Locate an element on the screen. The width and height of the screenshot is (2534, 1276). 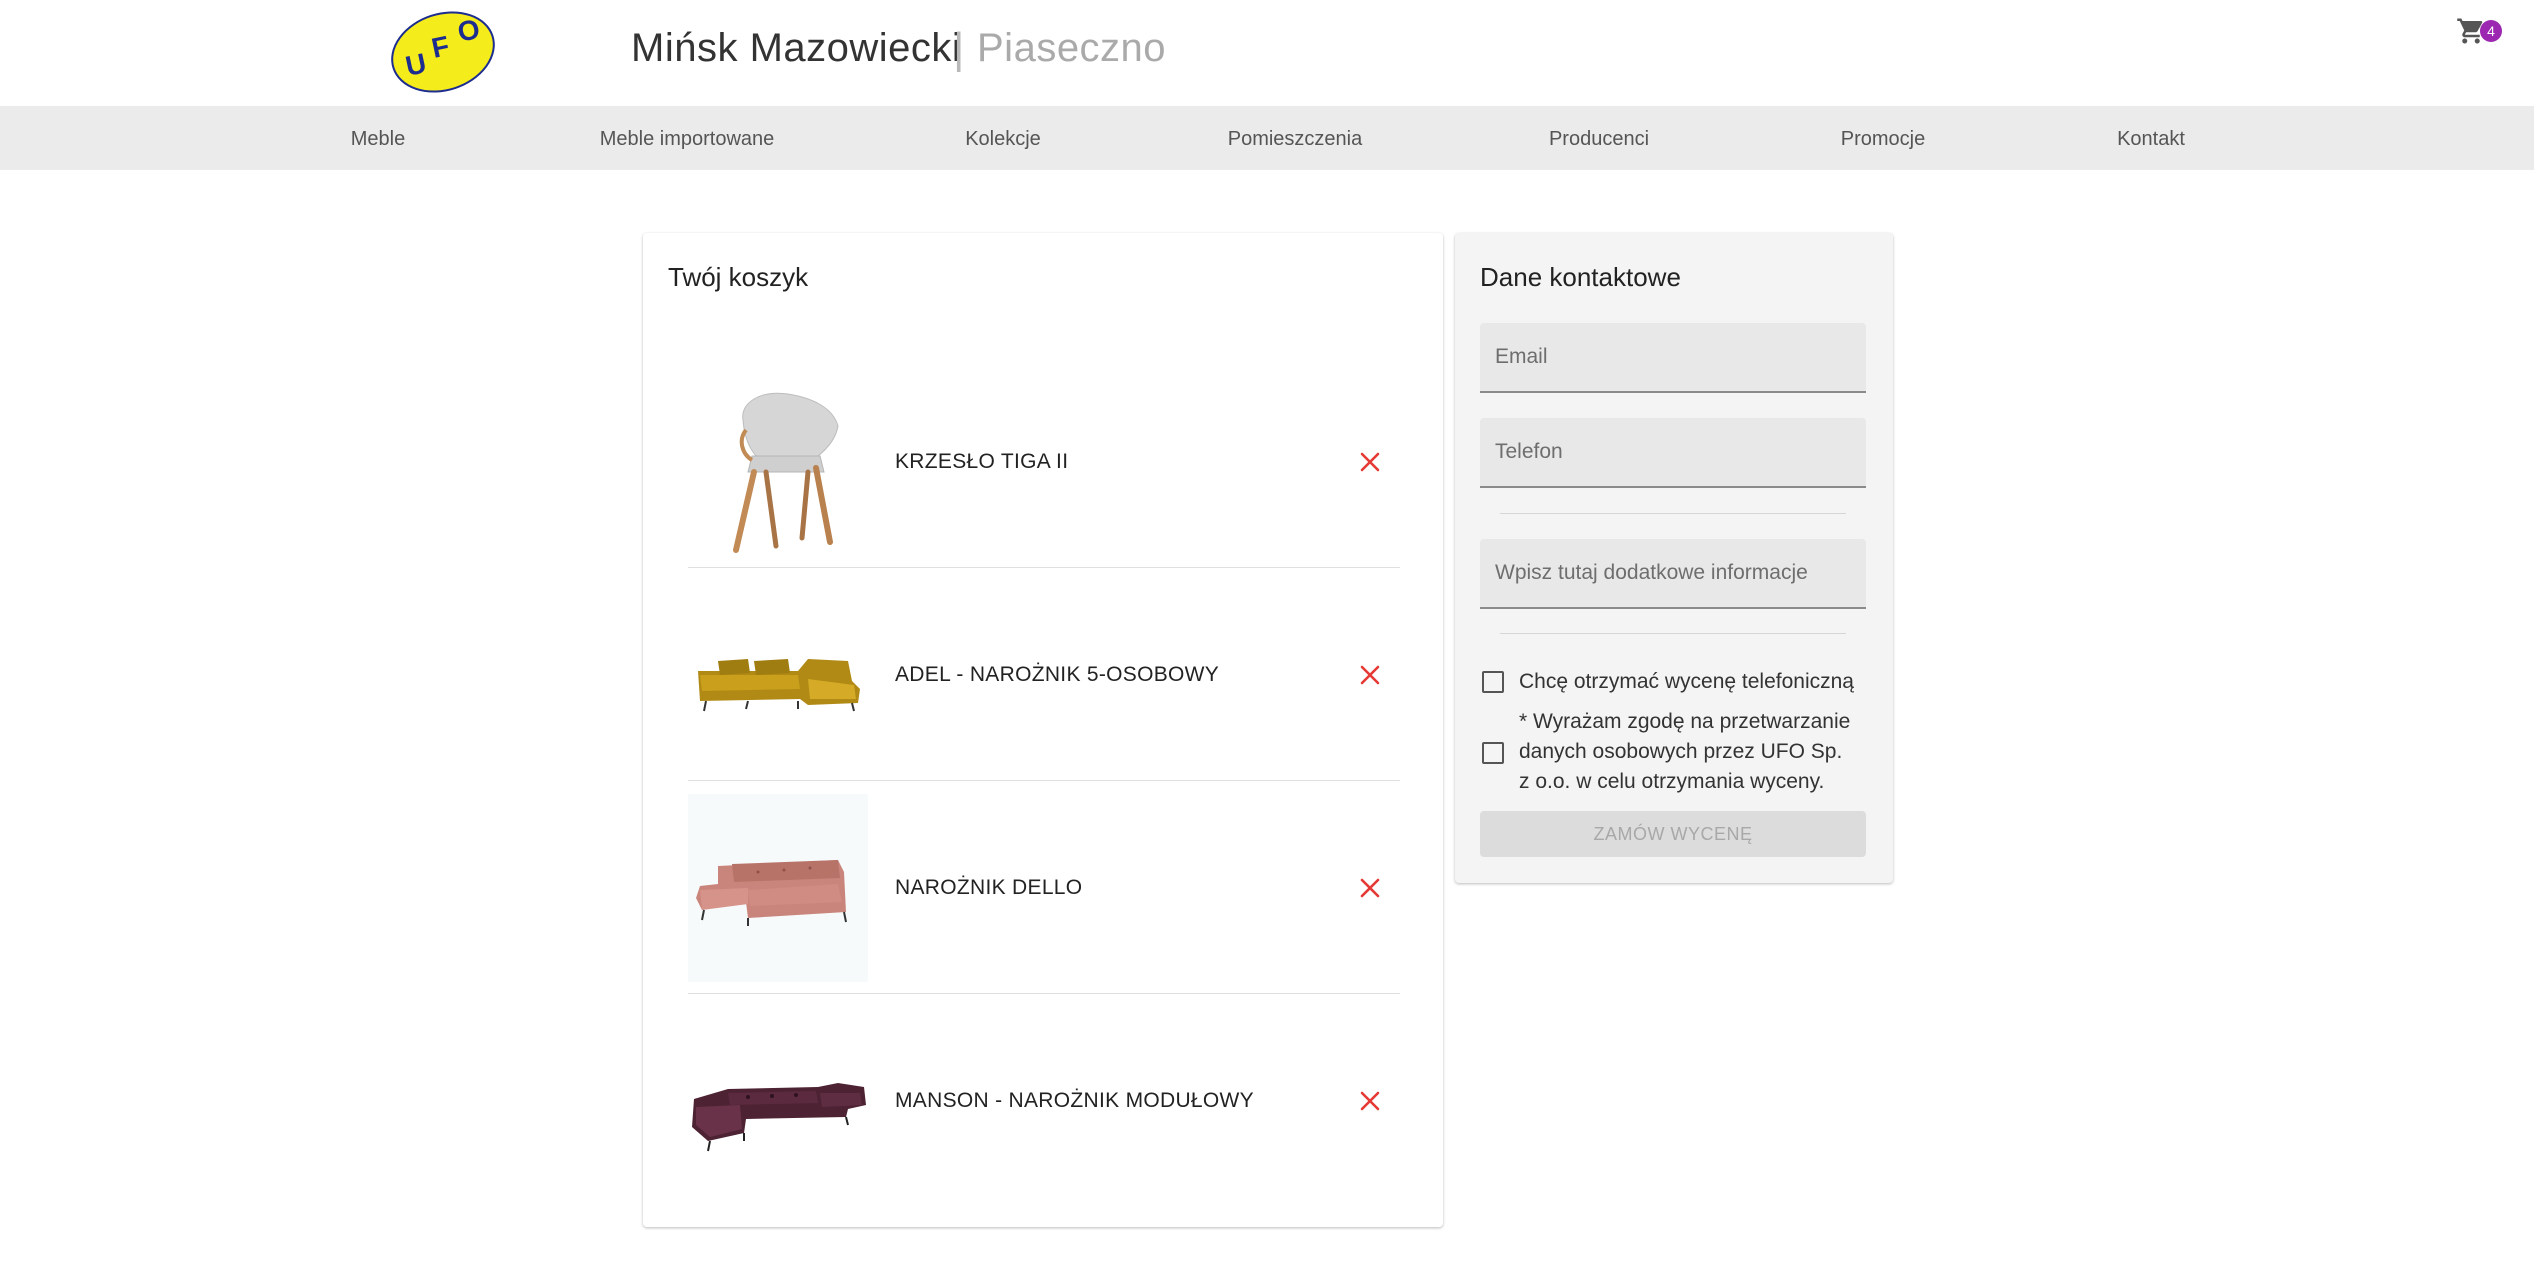
ufo-logo: U F O is located at coordinates (443, 50).